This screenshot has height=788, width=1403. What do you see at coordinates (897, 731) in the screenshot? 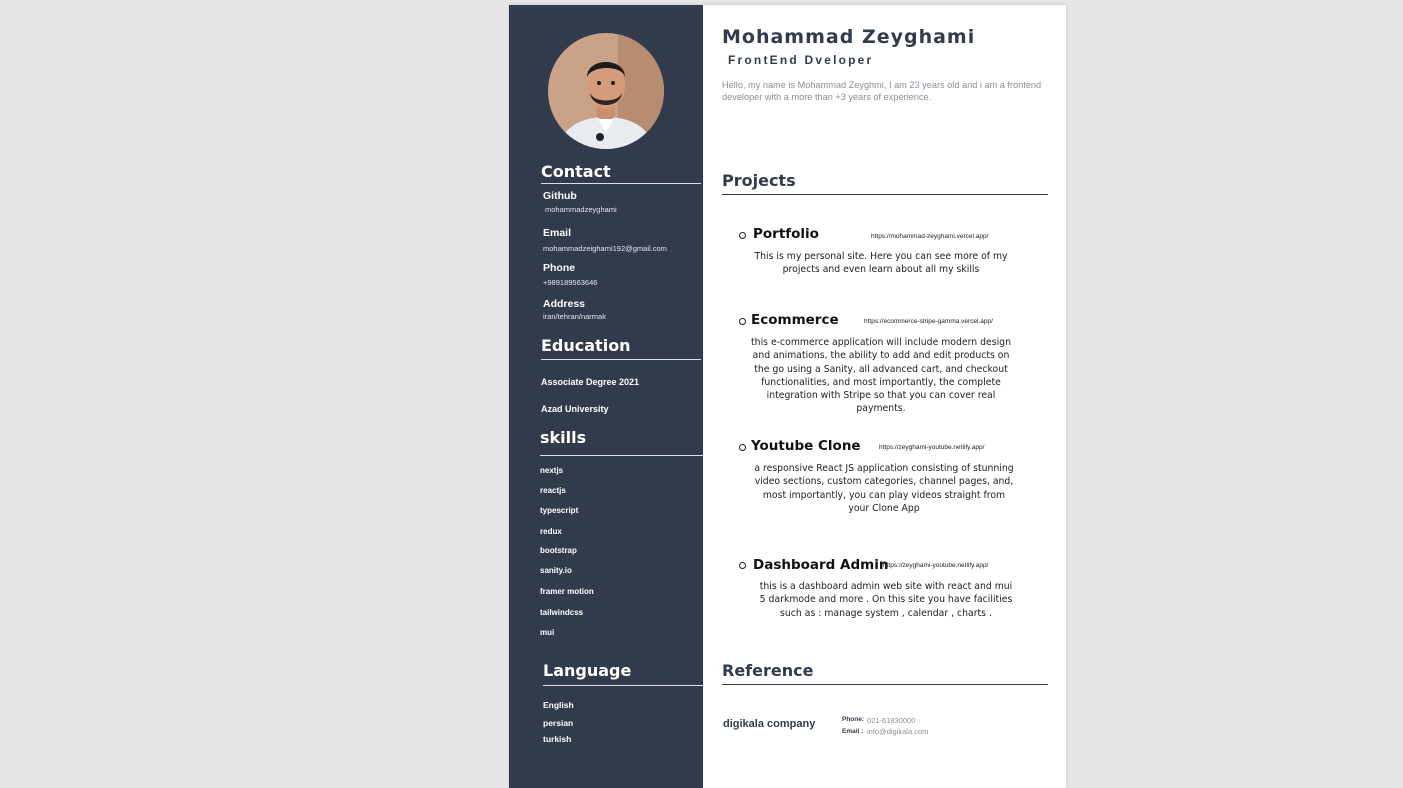
I see `reference-email-value: info@digikala.com` at bounding box center [897, 731].